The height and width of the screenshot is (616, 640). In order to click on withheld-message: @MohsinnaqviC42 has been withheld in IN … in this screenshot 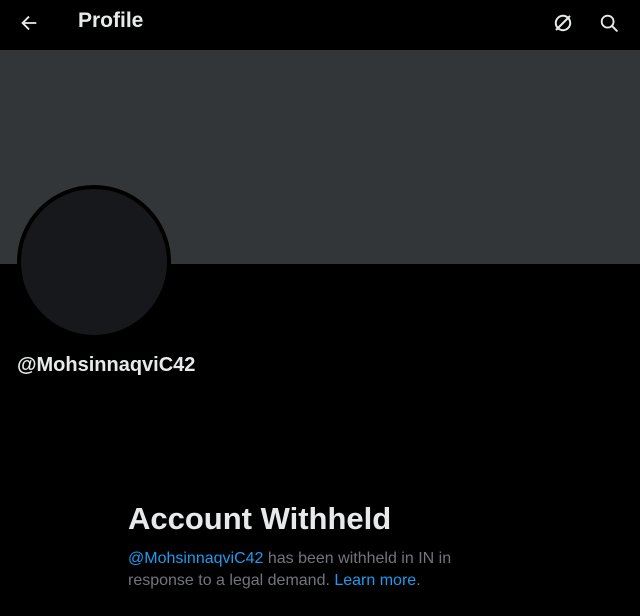, I will do `click(303, 570)`.